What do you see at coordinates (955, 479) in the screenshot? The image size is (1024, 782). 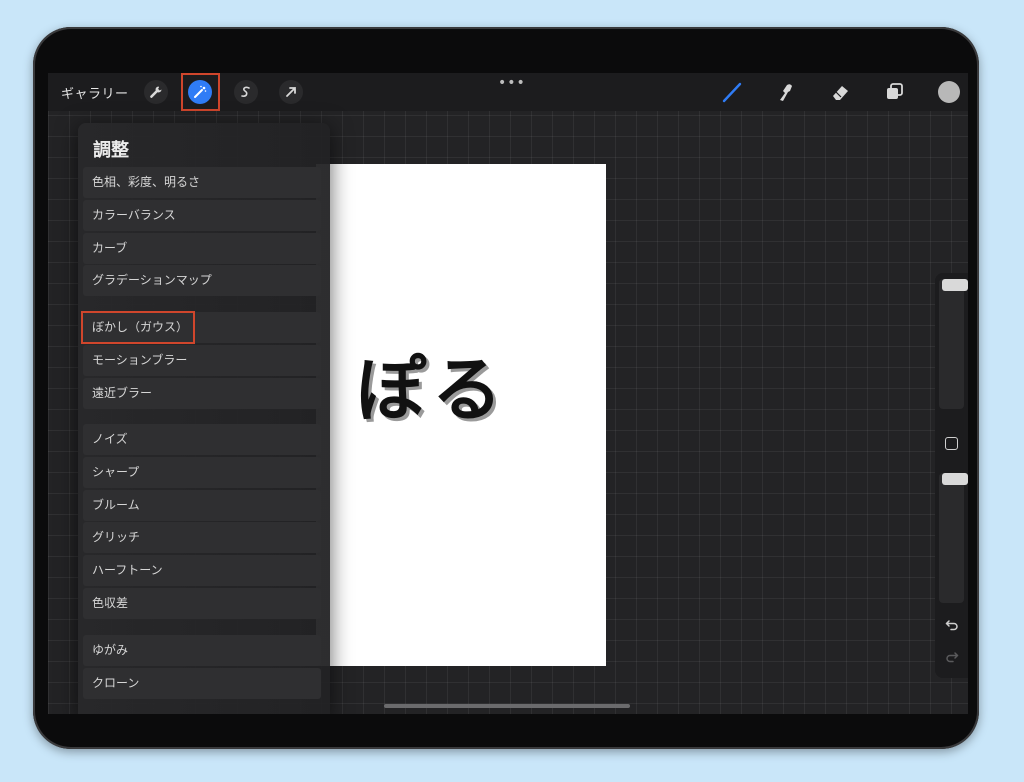 I see `opacity-thumb` at bounding box center [955, 479].